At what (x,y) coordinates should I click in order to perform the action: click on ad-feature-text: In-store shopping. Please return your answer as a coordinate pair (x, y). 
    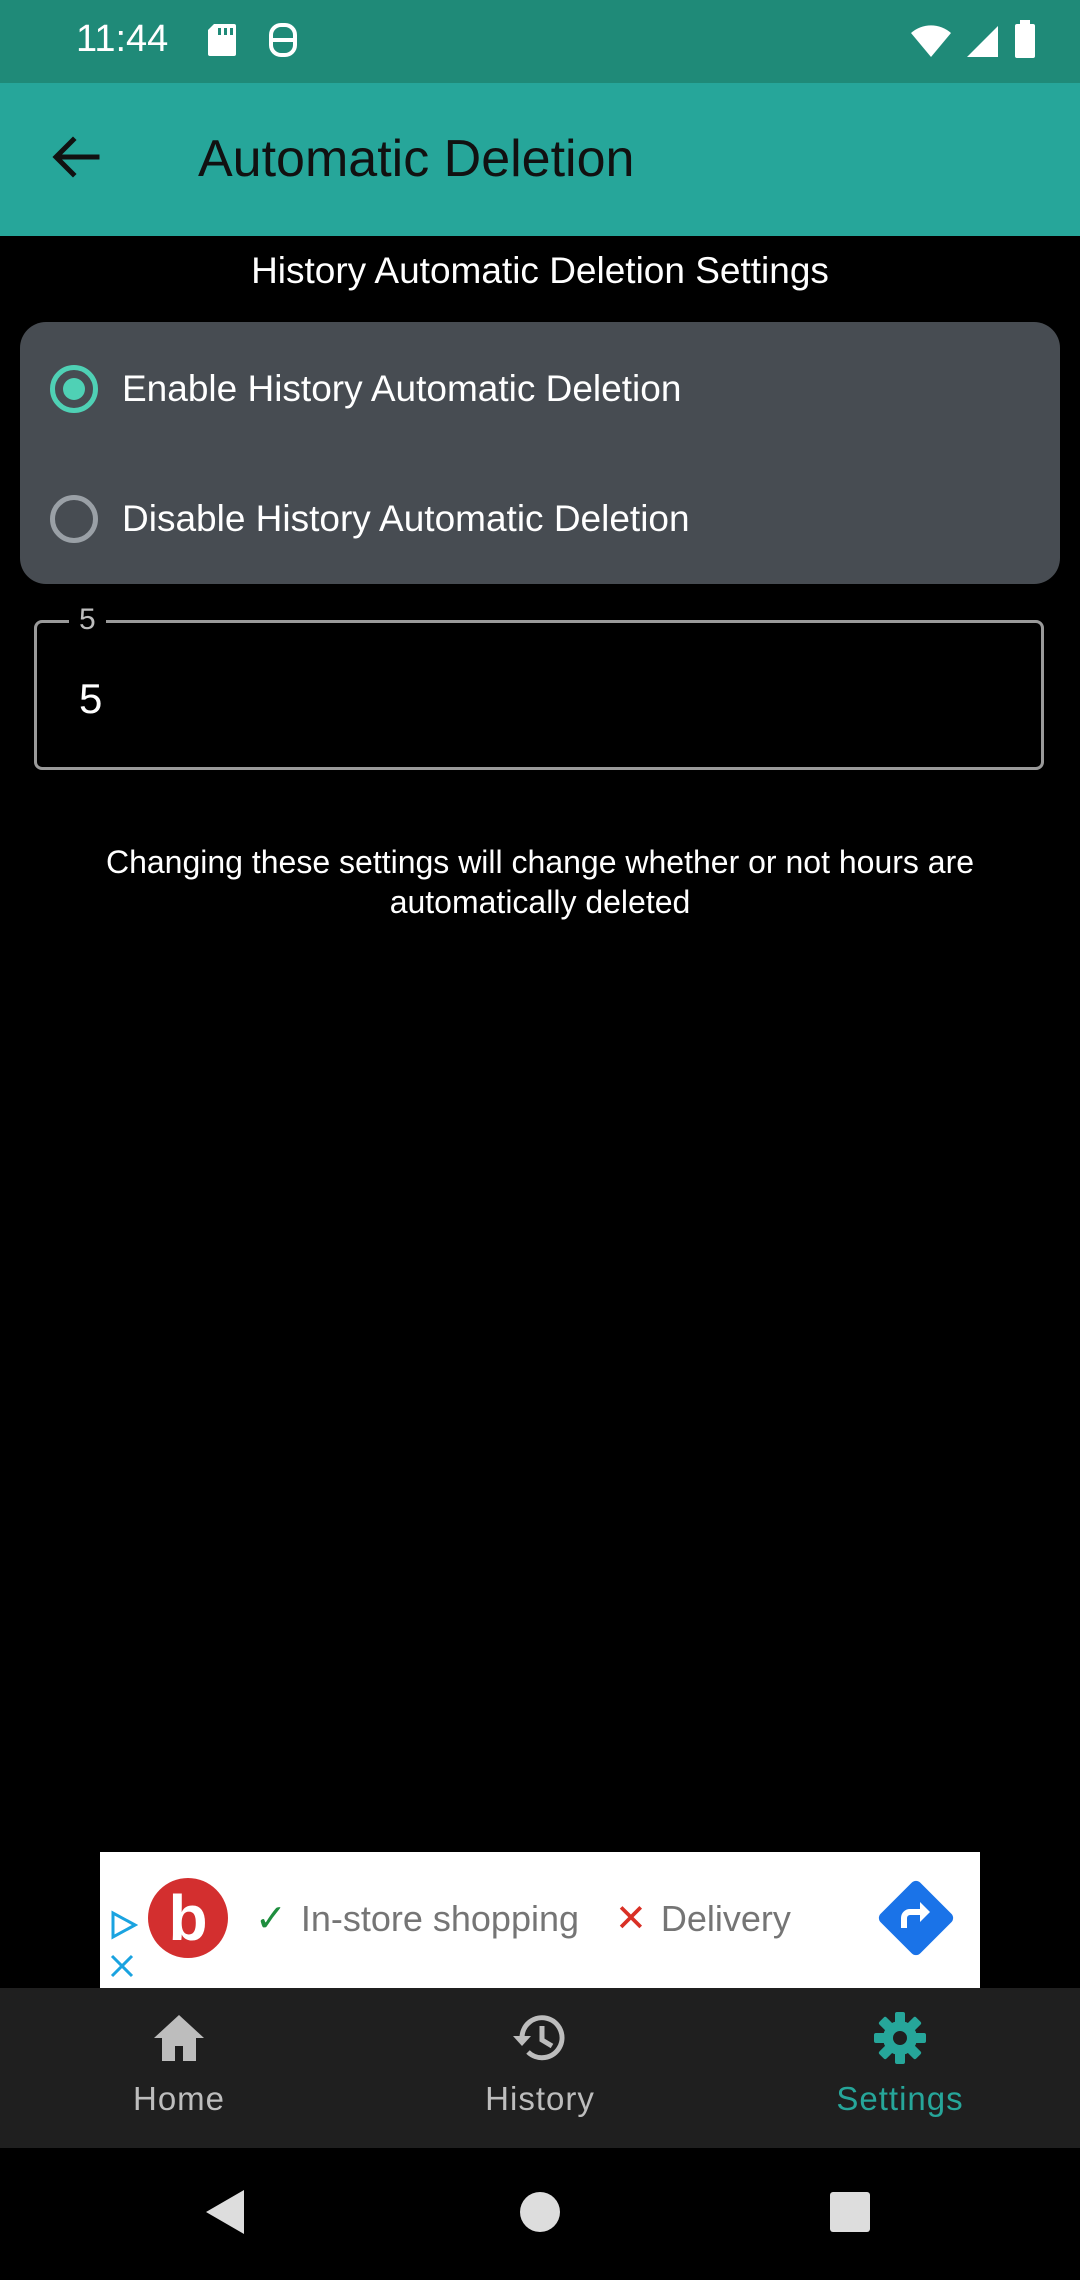
    Looking at the image, I should click on (440, 1918).